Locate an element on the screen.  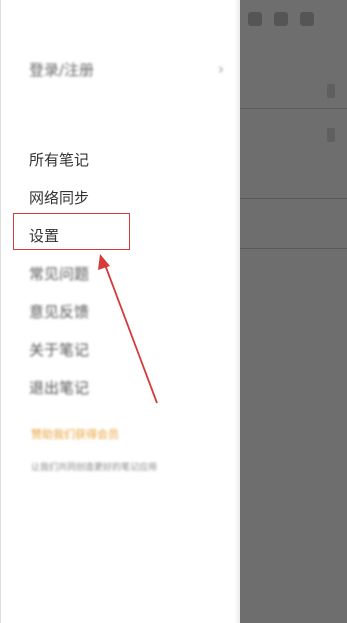
menu-item-exit: 退出笔记 is located at coordinates (129, 387).